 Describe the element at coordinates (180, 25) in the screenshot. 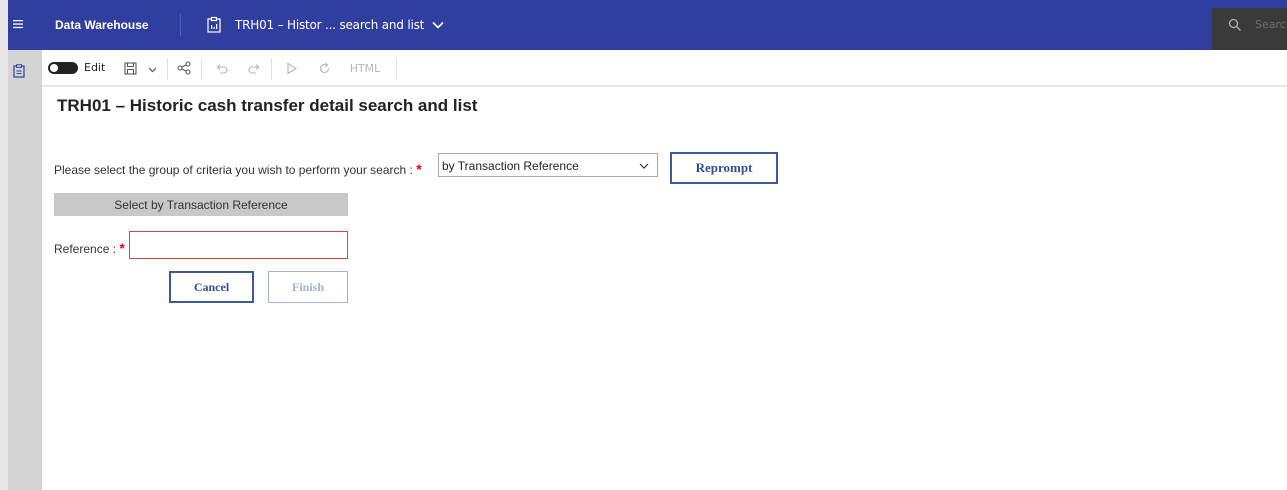

I see `header-divider` at that location.